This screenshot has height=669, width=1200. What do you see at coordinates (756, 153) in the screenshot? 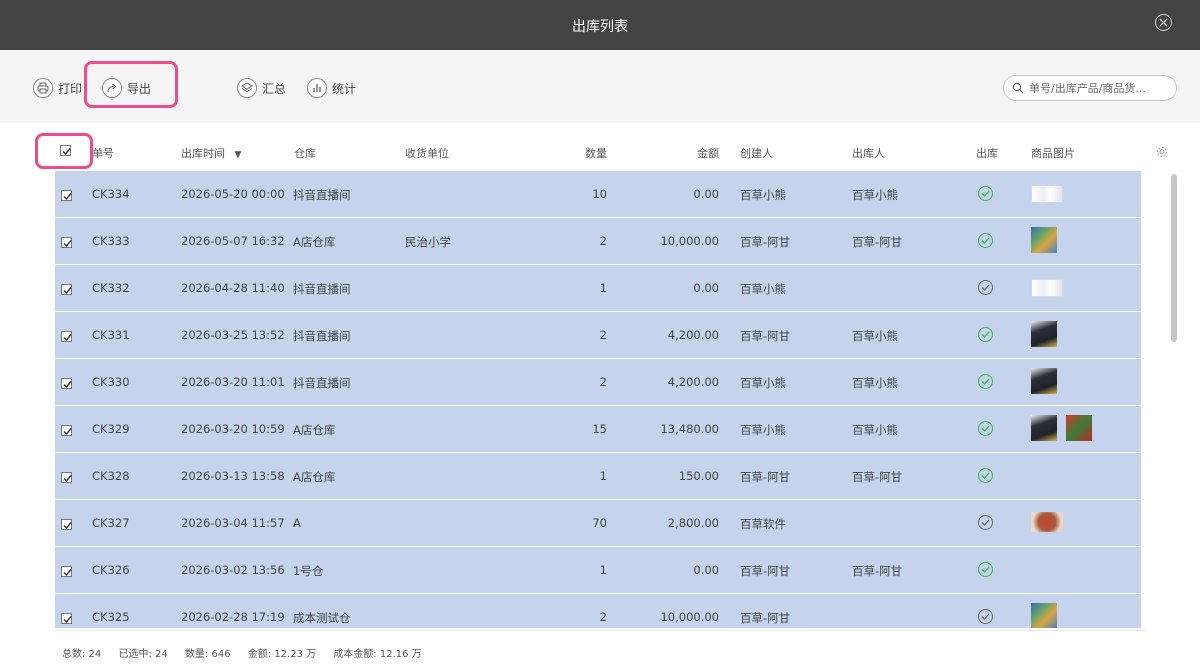
I see `col-creator: 创建人` at bounding box center [756, 153].